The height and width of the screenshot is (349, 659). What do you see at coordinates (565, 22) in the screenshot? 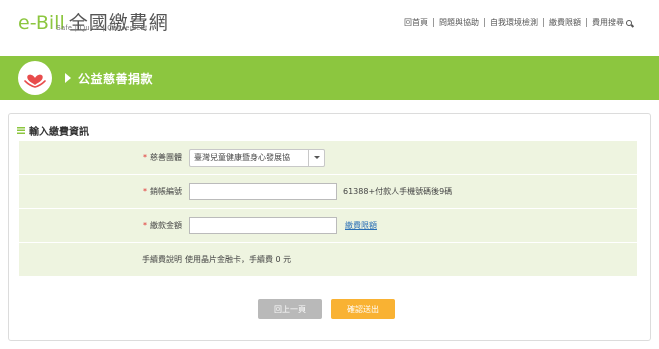
I see `nav-payment-limit: 繳費限額` at bounding box center [565, 22].